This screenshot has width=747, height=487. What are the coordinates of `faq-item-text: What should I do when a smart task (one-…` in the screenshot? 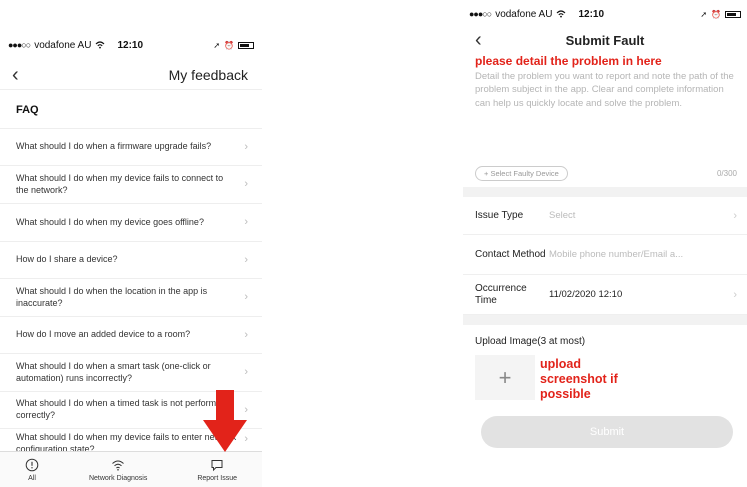 It's located at (113, 371).